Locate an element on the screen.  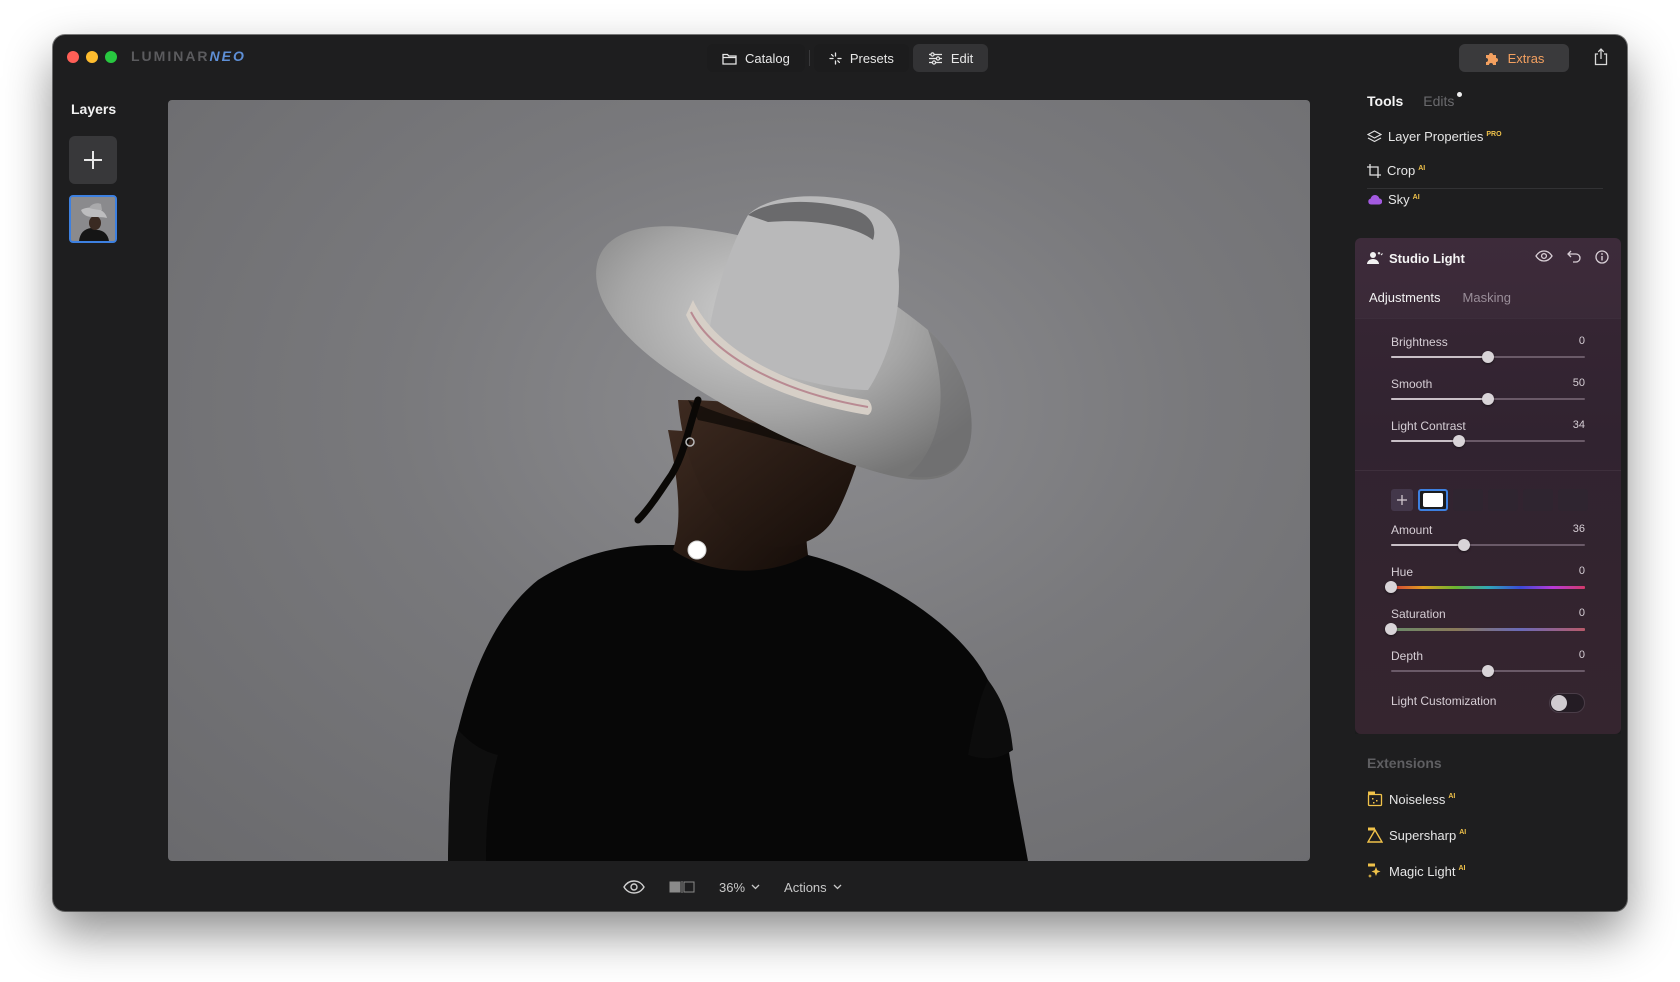
folder-icon is located at coordinates (729, 59).